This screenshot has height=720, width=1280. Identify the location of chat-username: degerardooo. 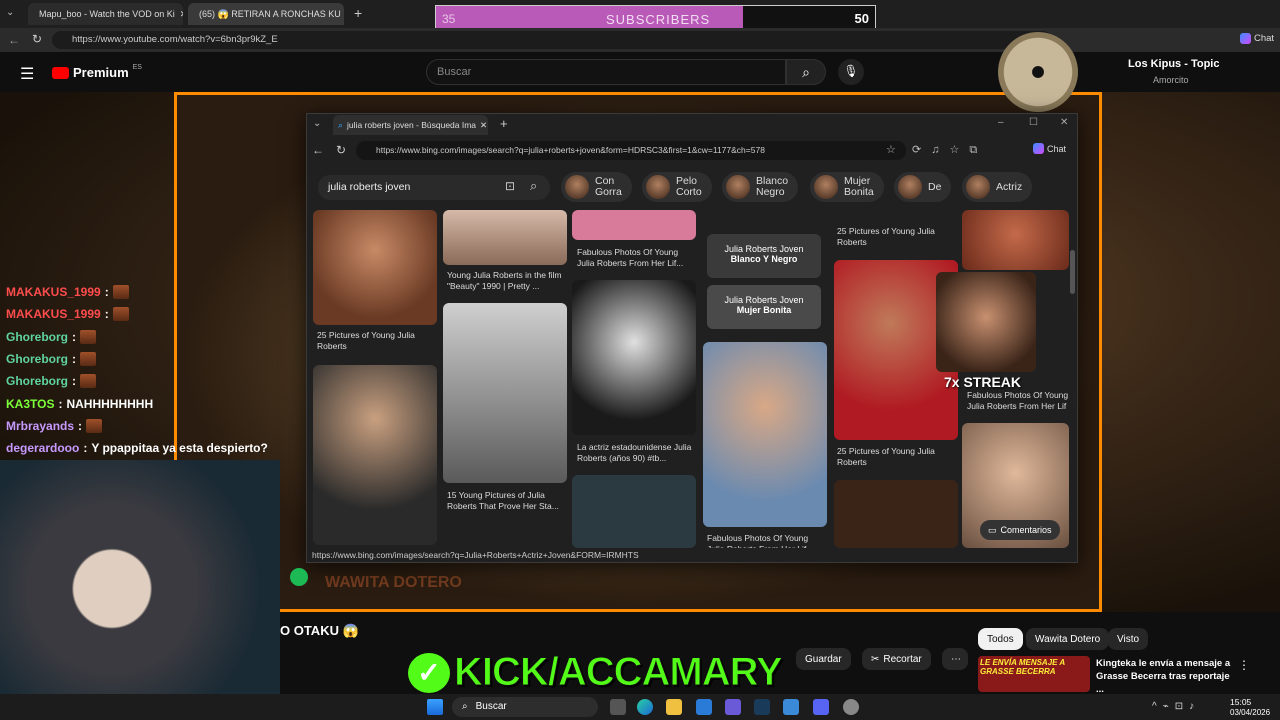
(42, 448).